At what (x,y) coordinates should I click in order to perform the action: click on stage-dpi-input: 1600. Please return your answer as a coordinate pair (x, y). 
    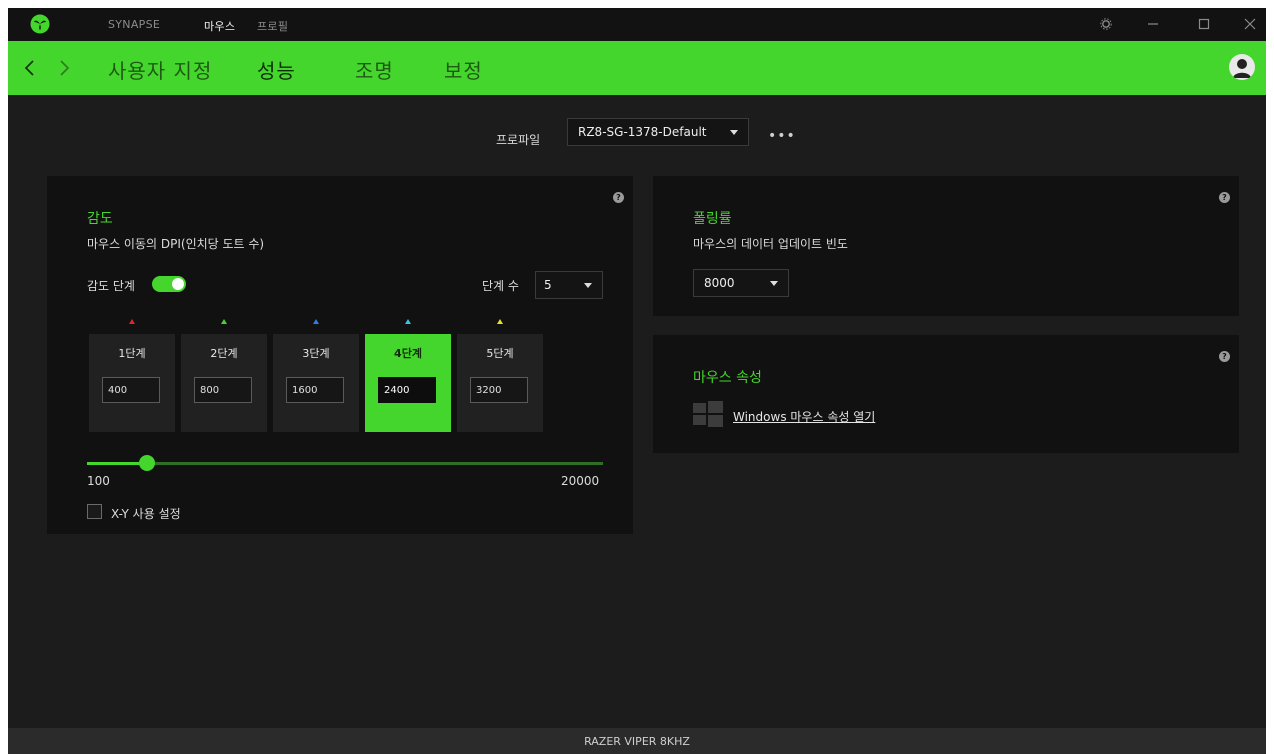
    Looking at the image, I should click on (315, 390).